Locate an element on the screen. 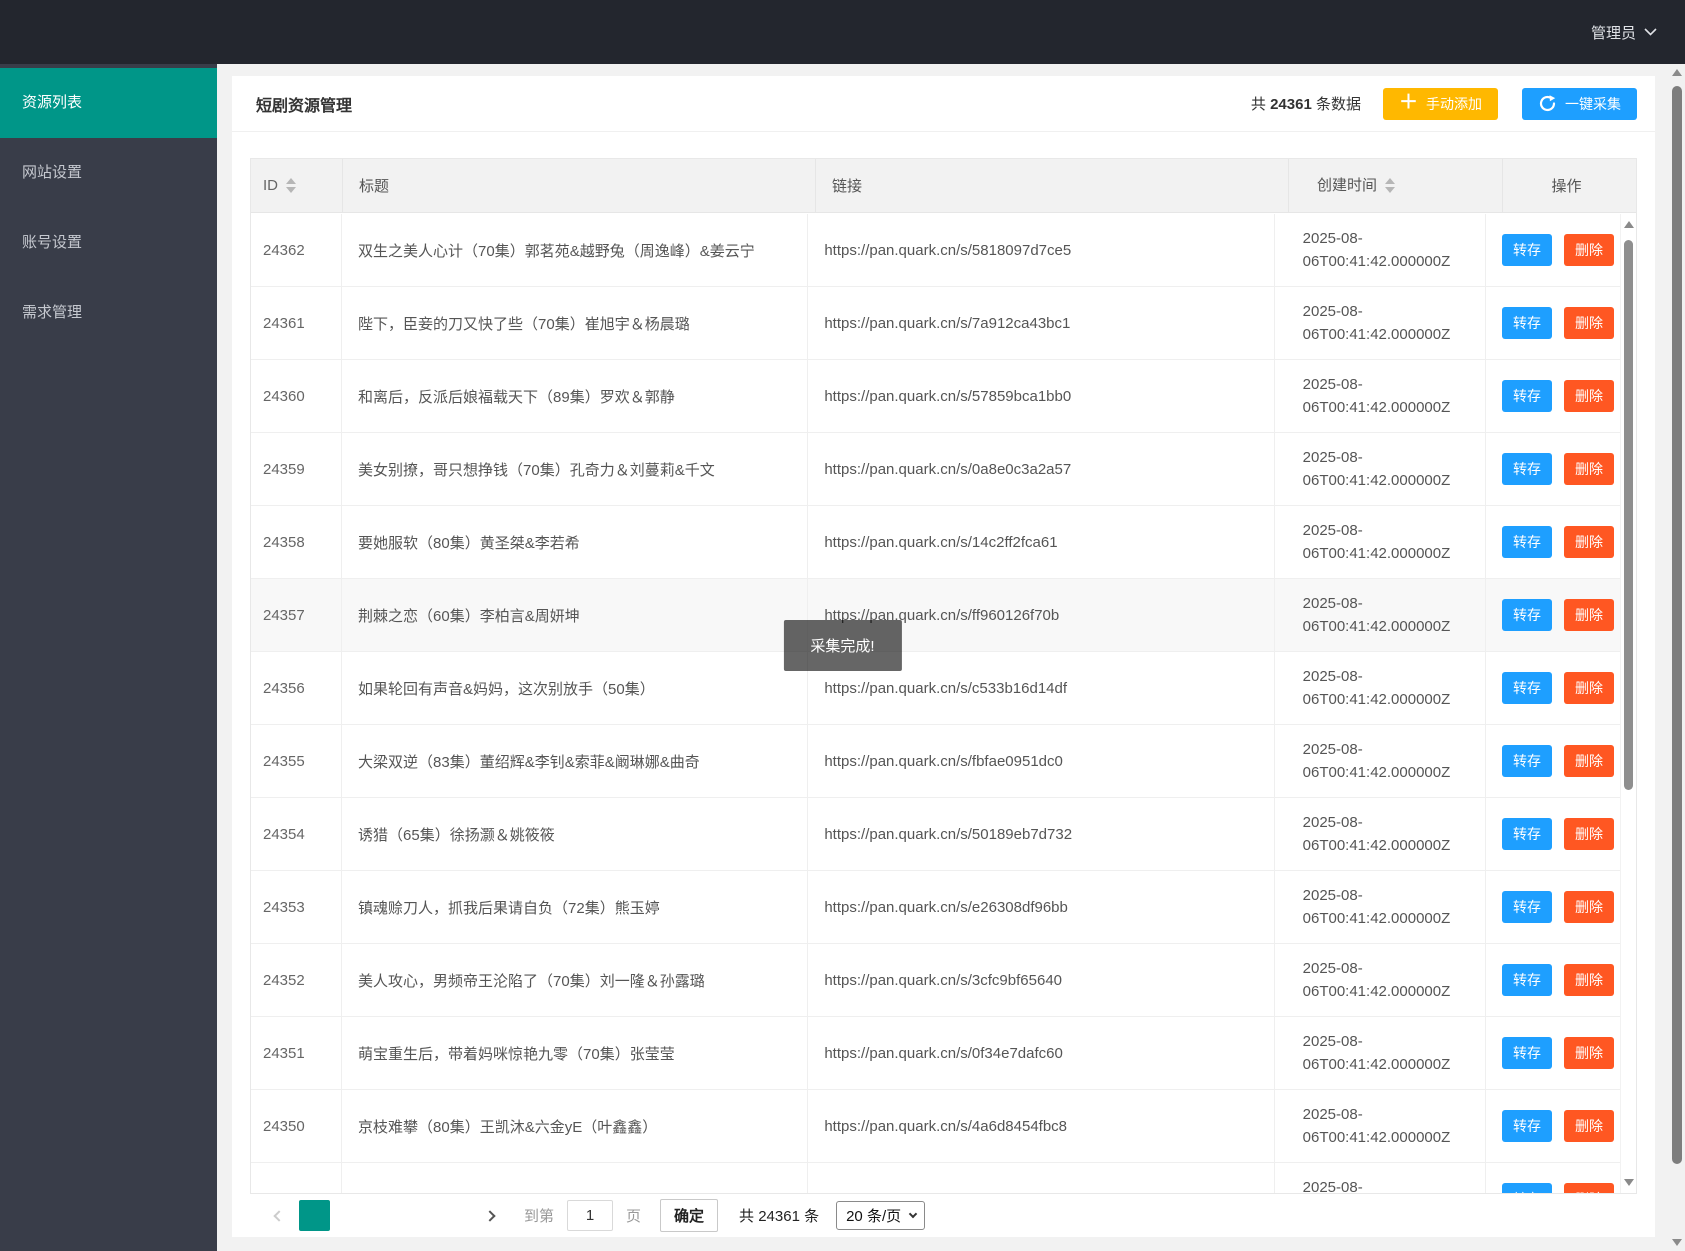 The width and height of the screenshot is (1685, 1251). goto-page-label: 到第 is located at coordinates (539, 1216).